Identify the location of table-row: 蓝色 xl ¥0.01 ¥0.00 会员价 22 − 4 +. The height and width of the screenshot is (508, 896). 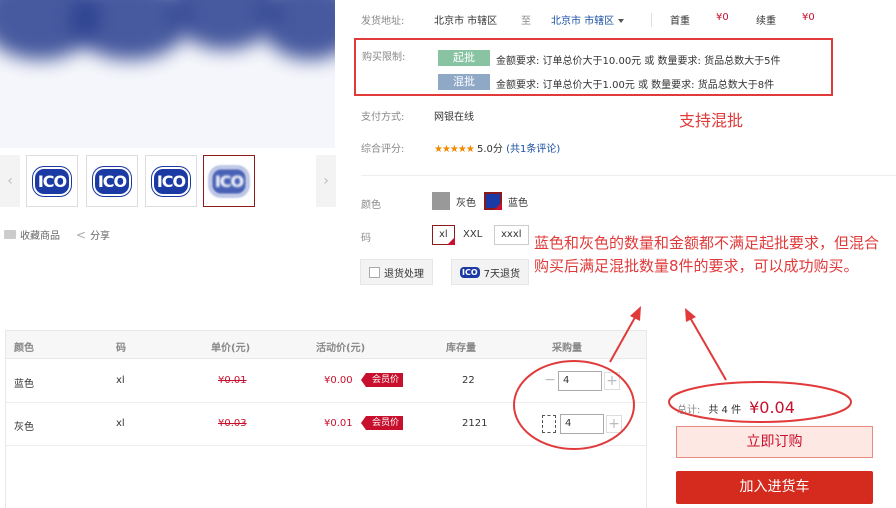
(326, 381).